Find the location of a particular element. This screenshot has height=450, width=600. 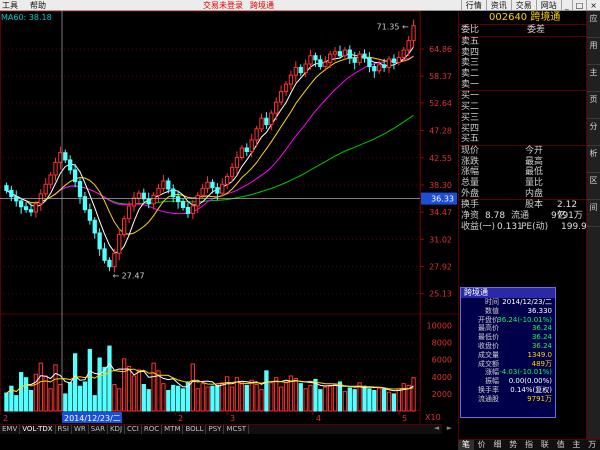

sell-level: 卖四 is located at coordinates (522, 53).